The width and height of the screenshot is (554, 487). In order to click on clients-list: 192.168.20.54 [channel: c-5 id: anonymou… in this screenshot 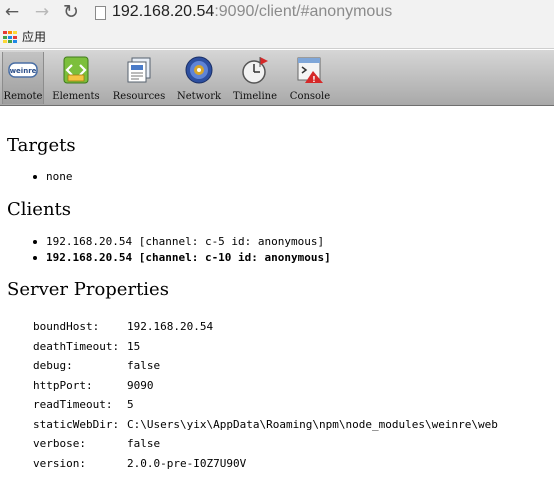, I will do `click(180, 250)`.